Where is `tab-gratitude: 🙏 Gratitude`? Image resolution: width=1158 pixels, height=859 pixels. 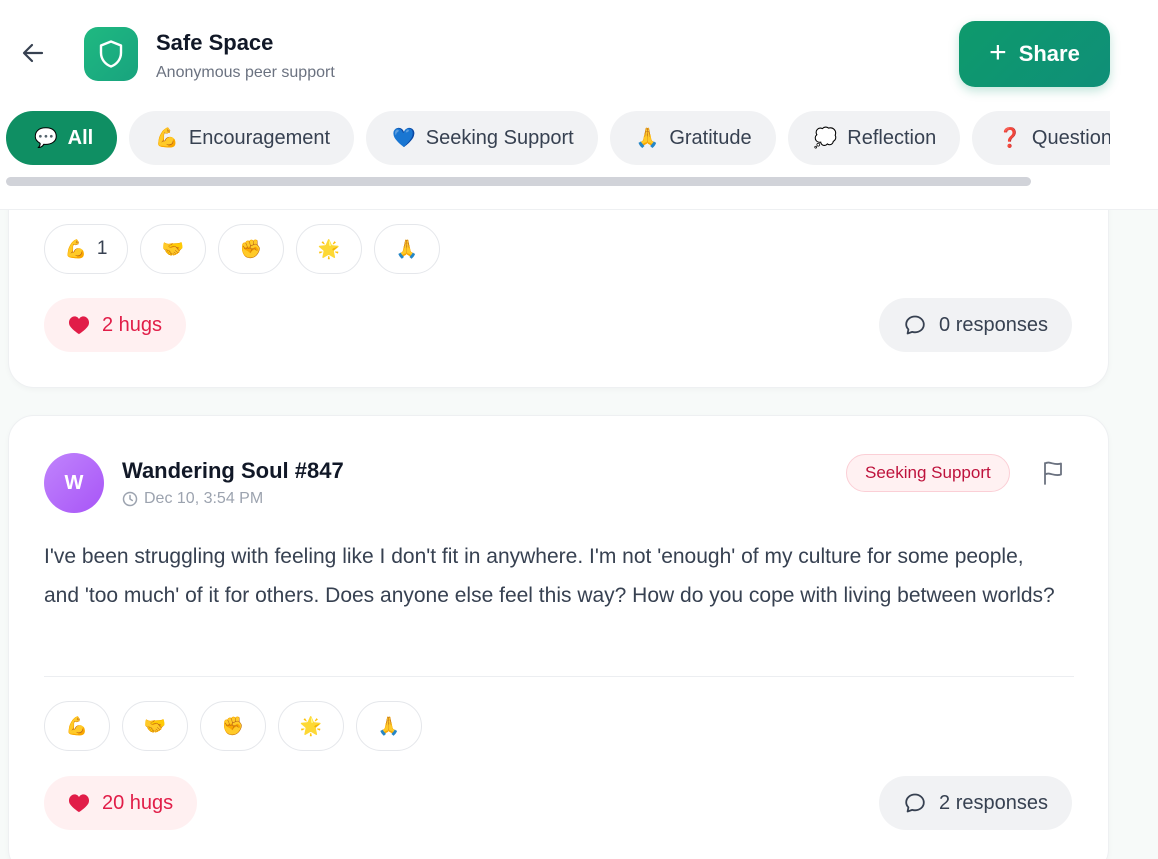 tab-gratitude: 🙏 Gratitude is located at coordinates (692, 138).